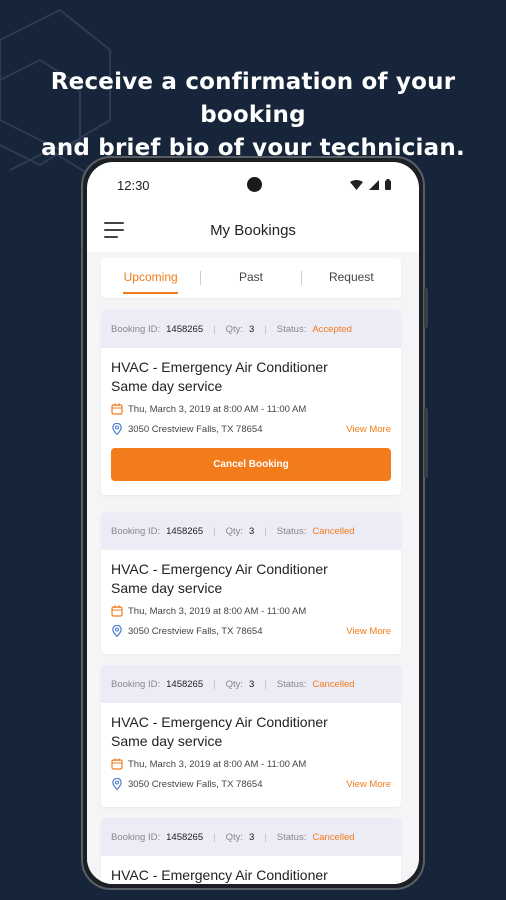 The height and width of the screenshot is (900, 506). I want to click on cancel-booking-button: Cancel Booking, so click(251, 464).